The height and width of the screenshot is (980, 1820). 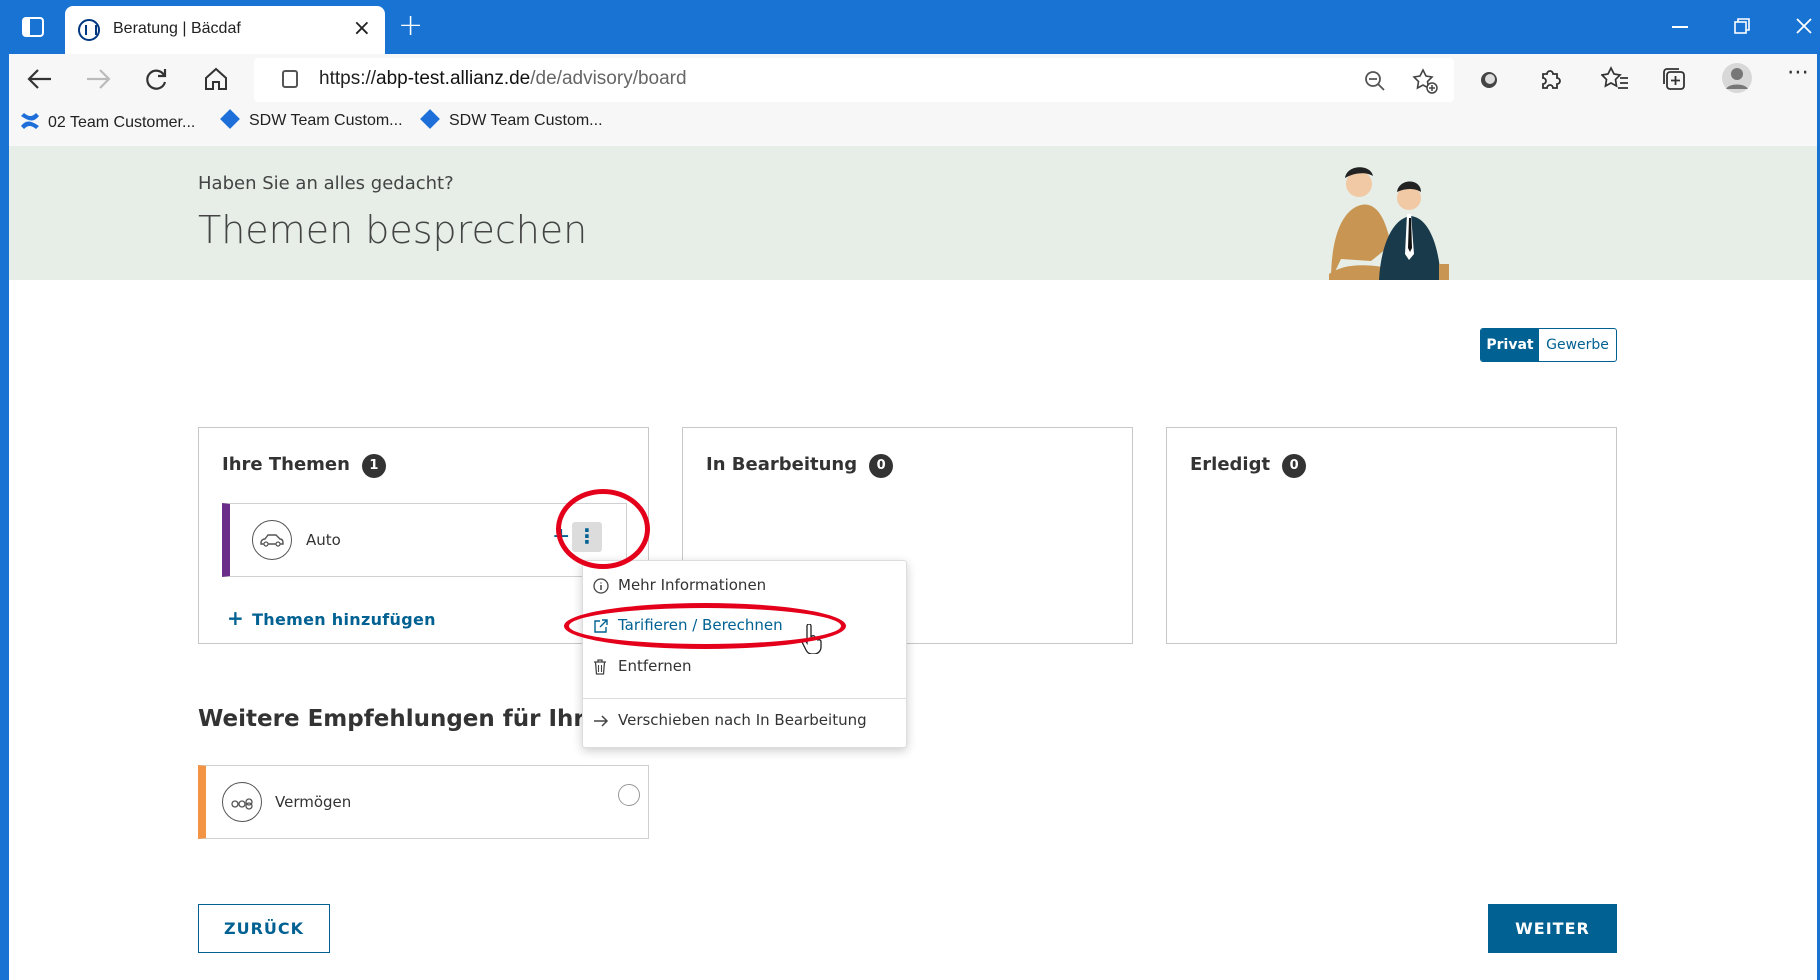 What do you see at coordinates (344, 619) in the screenshot?
I see `add-topics-label: Themen hinzufügen` at bounding box center [344, 619].